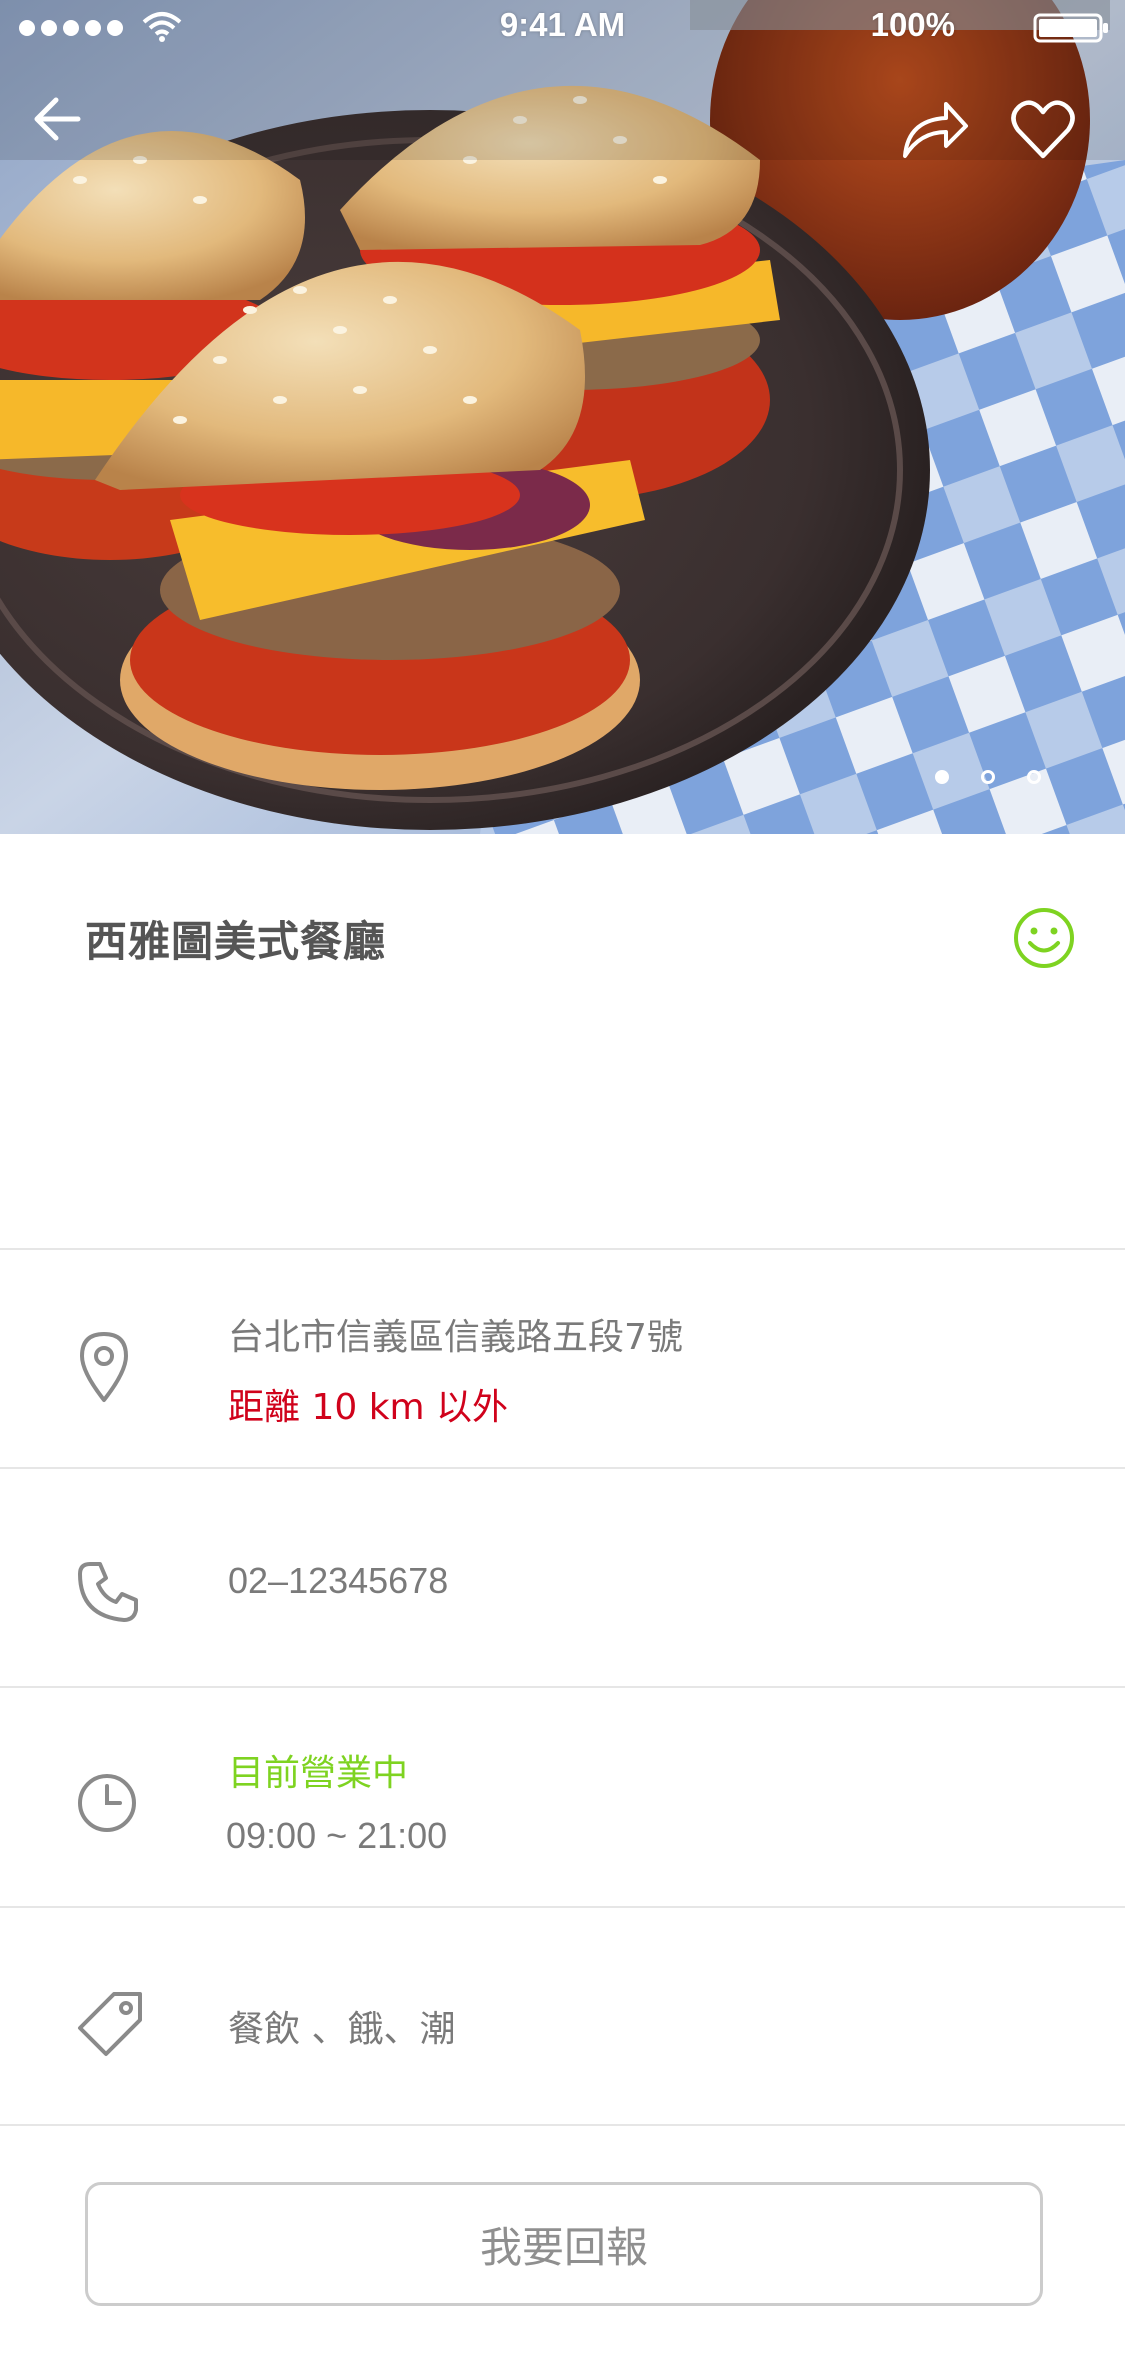 Image resolution: width=1125 pixels, height=2370 pixels. What do you see at coordinates (342, 2029) in the screenshot?
I see `category-tags: 餐飲 、餓、潮` at bounding box center [342, 2029].